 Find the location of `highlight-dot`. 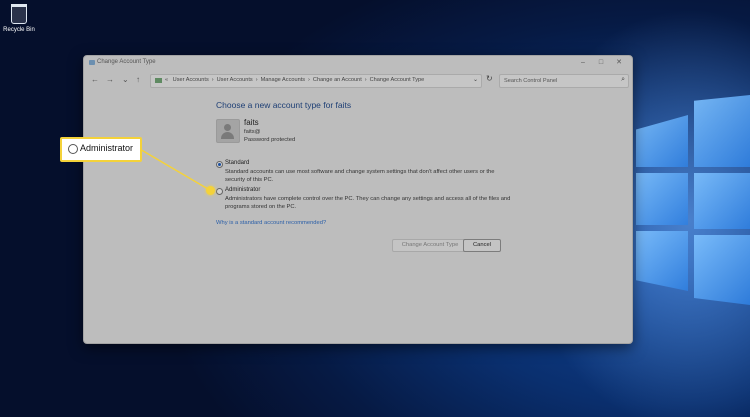

highlight-dot is located at coordinates (210, 190).